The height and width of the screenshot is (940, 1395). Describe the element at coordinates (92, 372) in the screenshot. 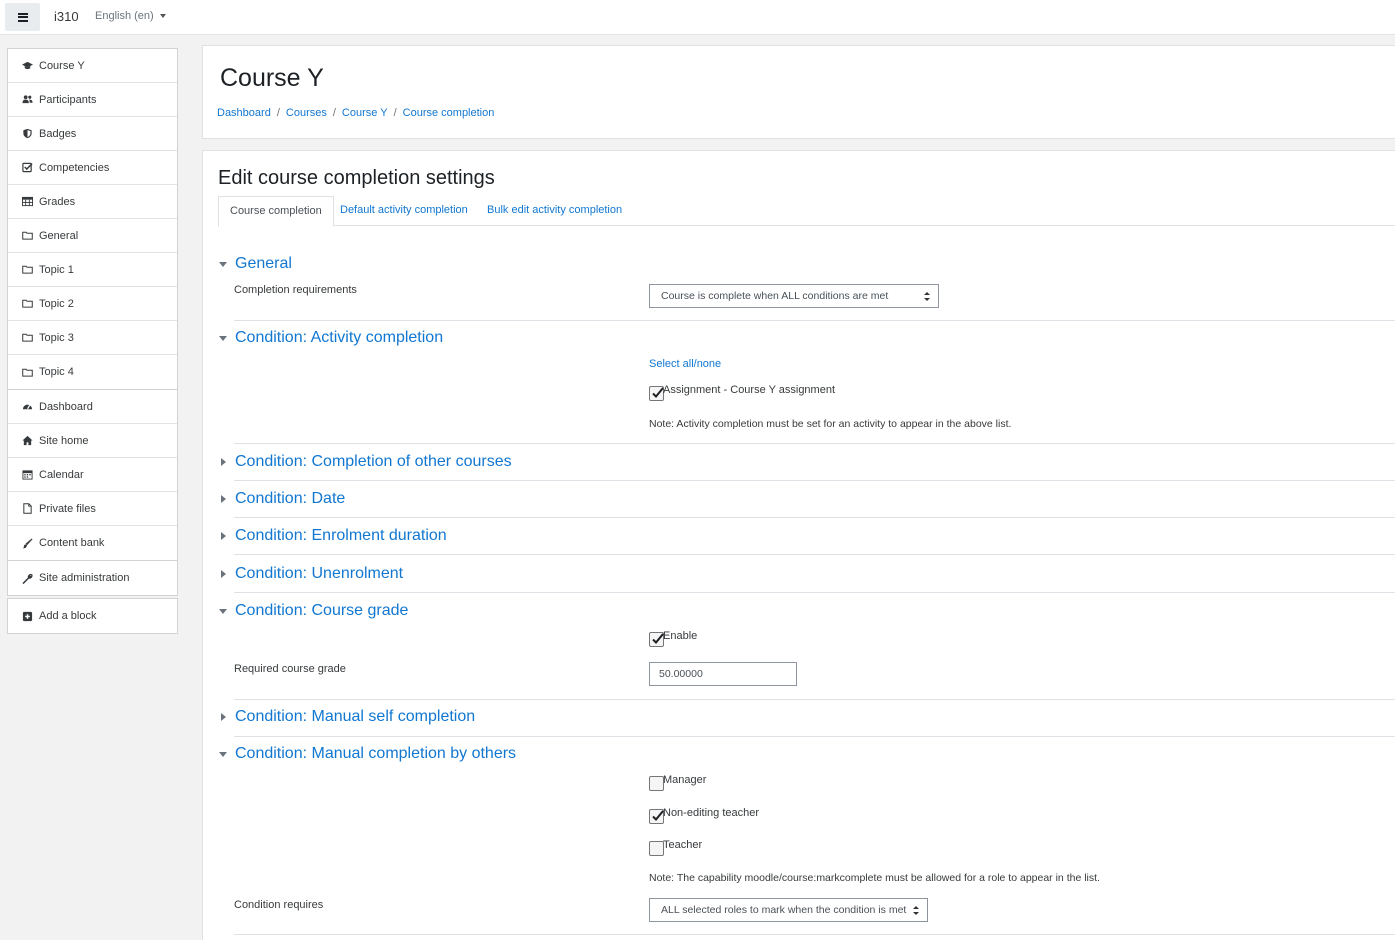

I see `nav-item-topic-4: Topic 4` at that location.